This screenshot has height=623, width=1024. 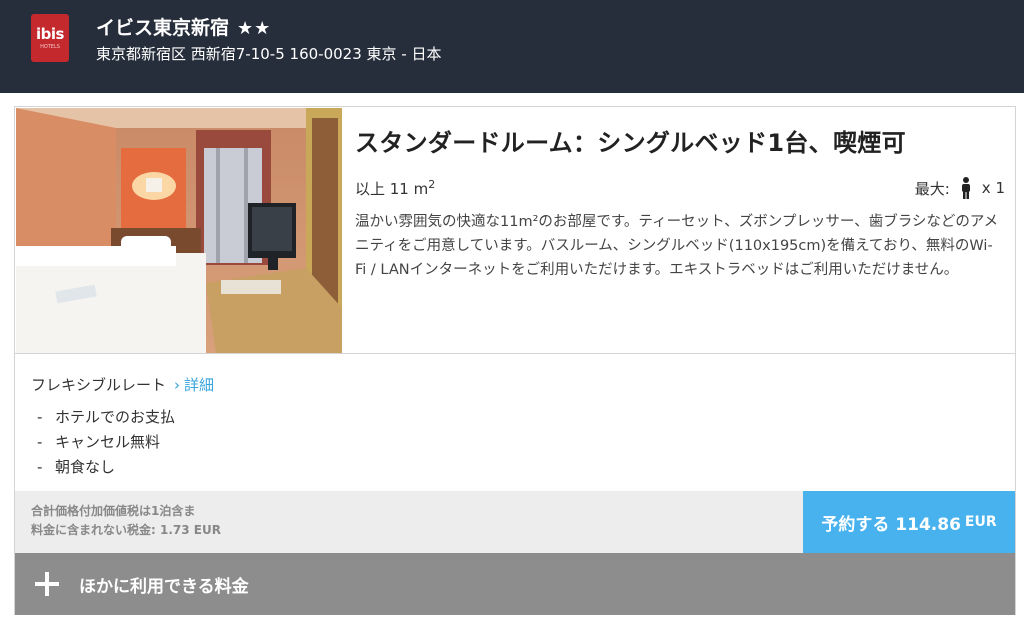 I want to click on person-icon, so click(x=965, y=188).